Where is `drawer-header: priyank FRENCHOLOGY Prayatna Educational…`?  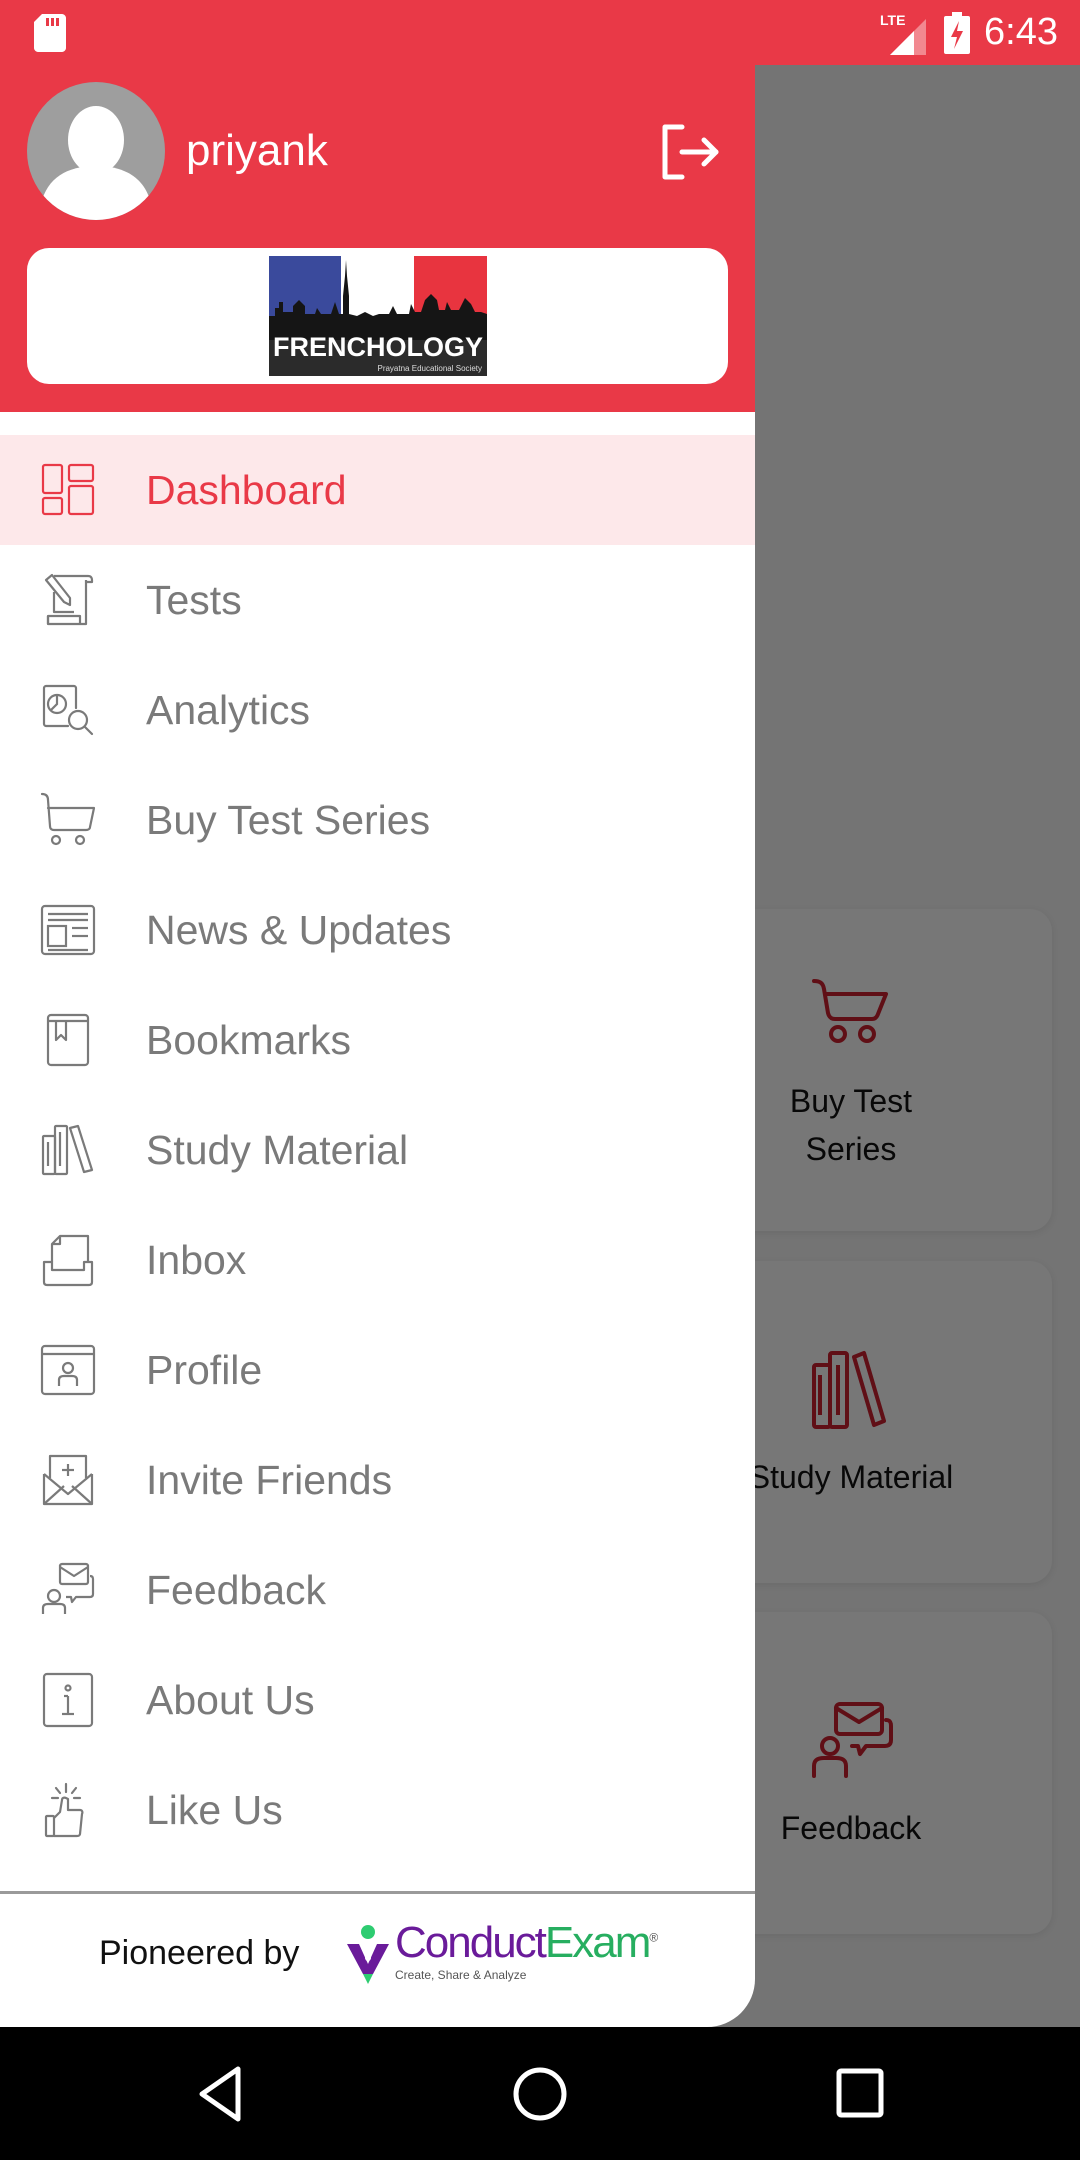 drawer-header: priyank FRENCHOLOGY Prayatna Educational… is located at coordinates (377, 238).